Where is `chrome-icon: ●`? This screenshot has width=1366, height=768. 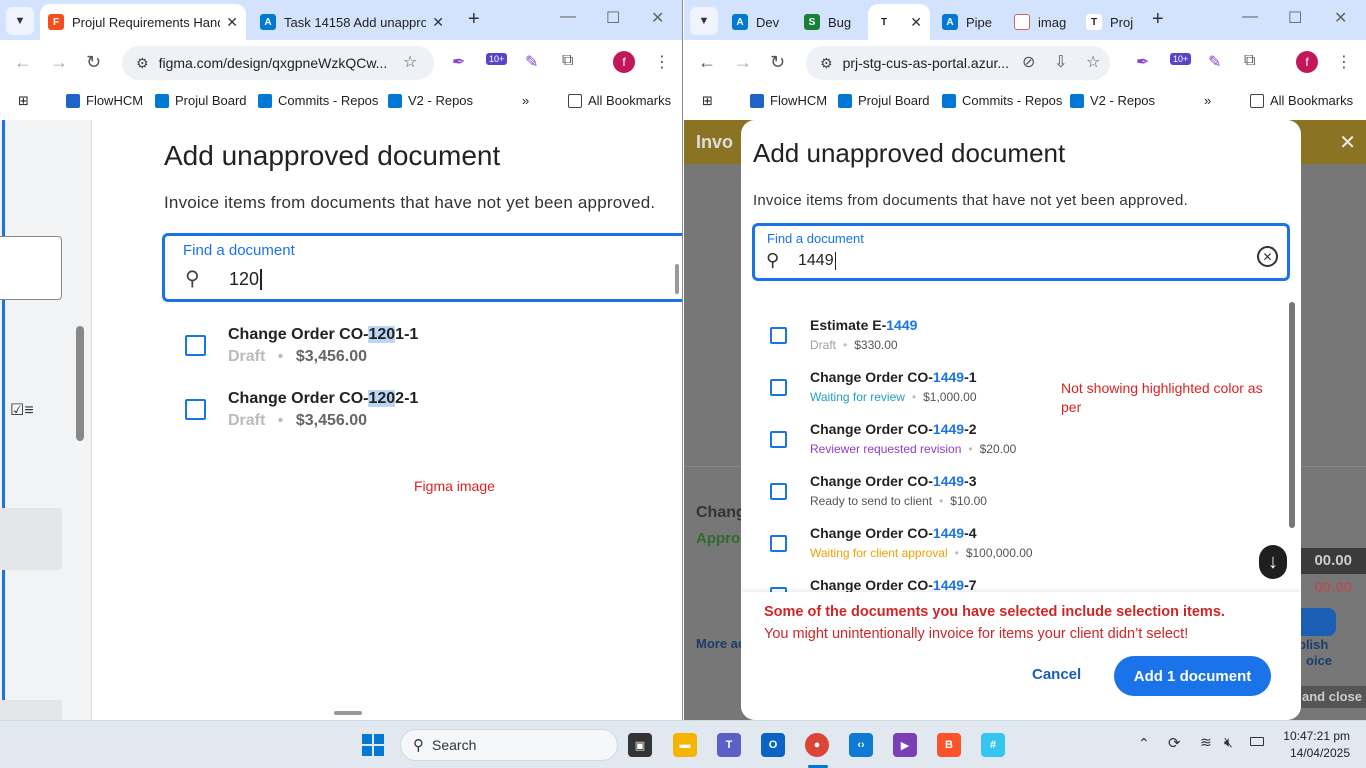
chrome-icon: ● is located at coordinates (817, 745).